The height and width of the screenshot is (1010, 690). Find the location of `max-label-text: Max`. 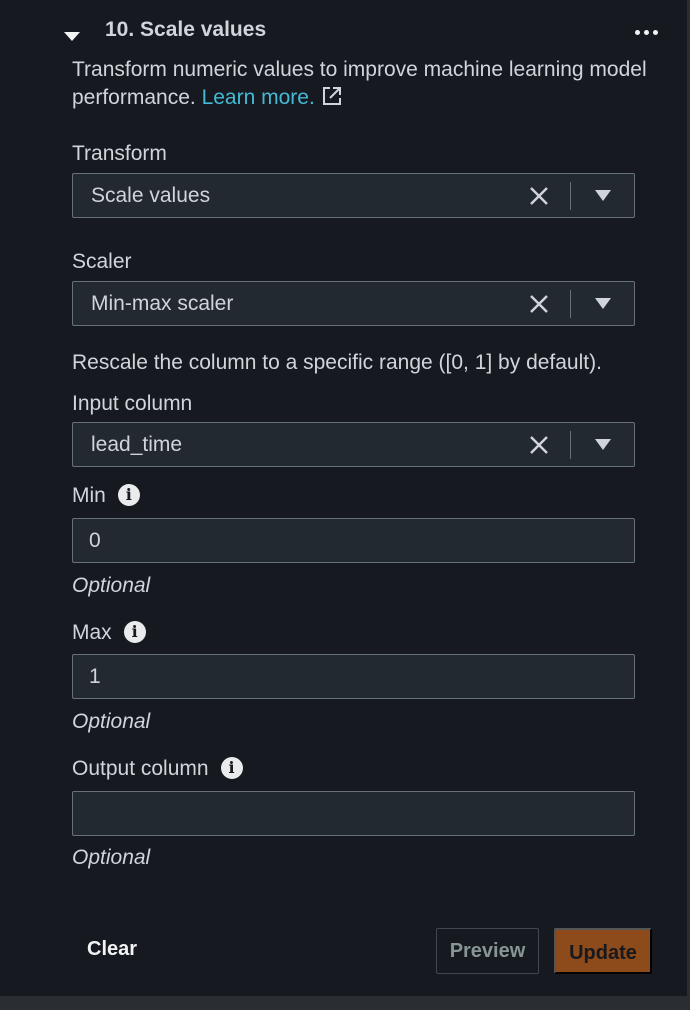

max-label-text: Max is located at coordinates (92, 632).